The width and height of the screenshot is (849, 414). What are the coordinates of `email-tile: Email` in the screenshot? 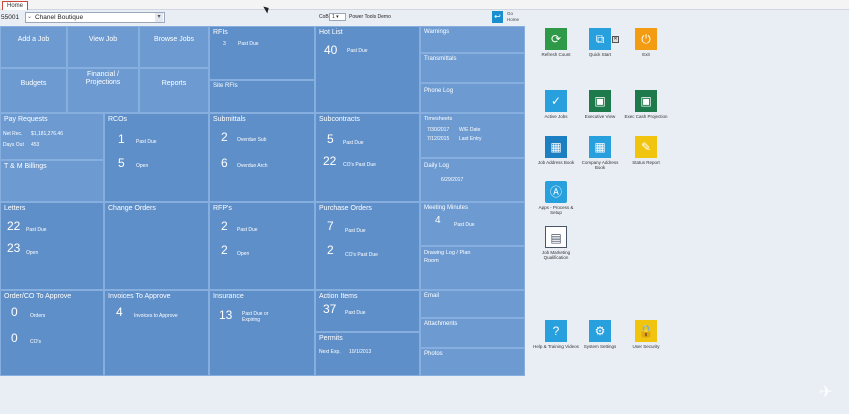 It's located at (472, 304).